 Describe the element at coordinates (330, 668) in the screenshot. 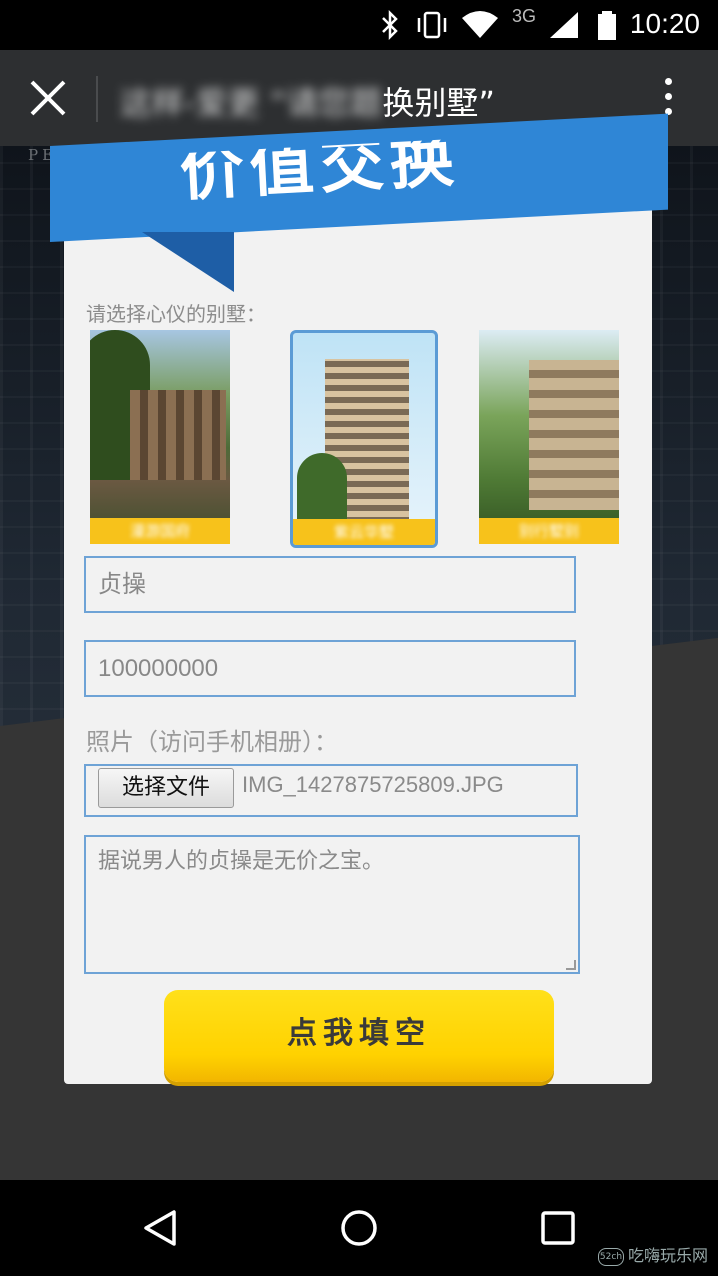

I see `phone-input: 100000000` at that location.